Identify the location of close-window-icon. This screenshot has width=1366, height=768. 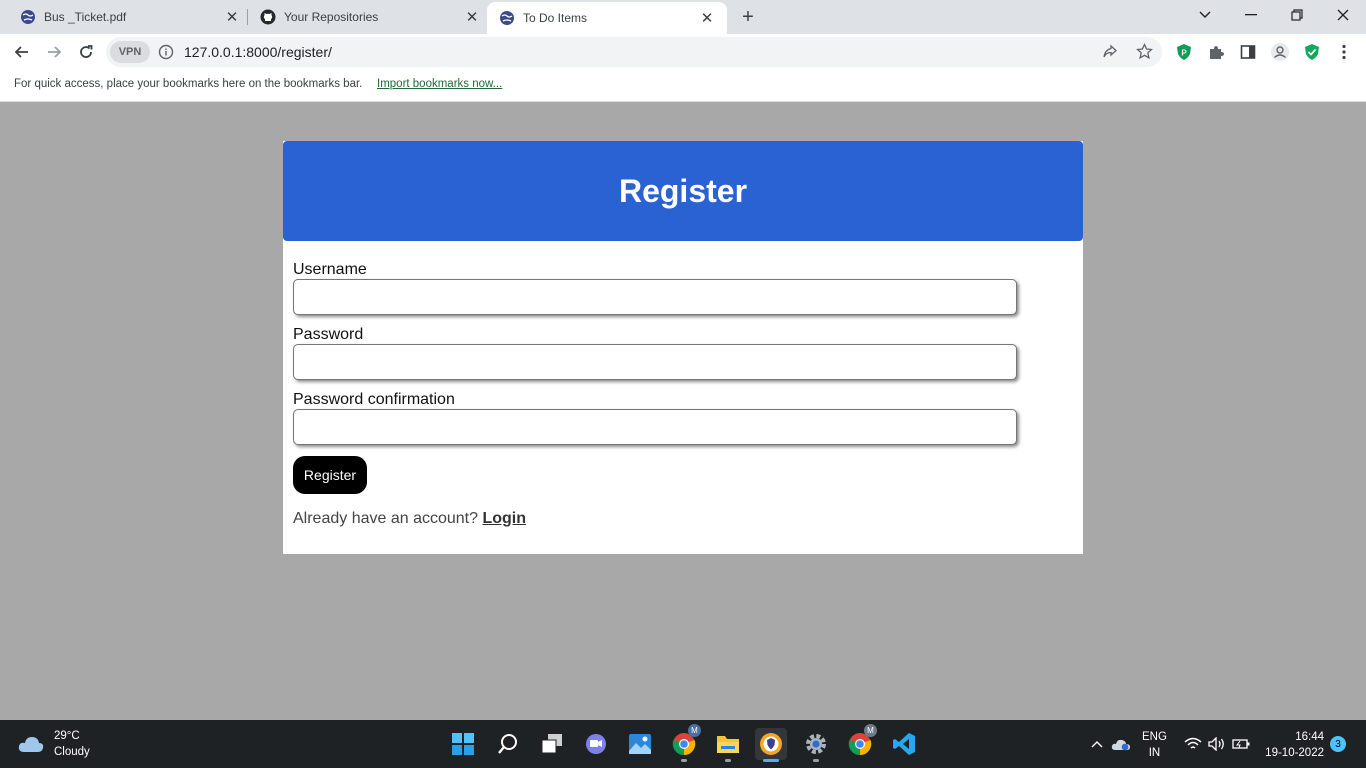
(1343, 15).